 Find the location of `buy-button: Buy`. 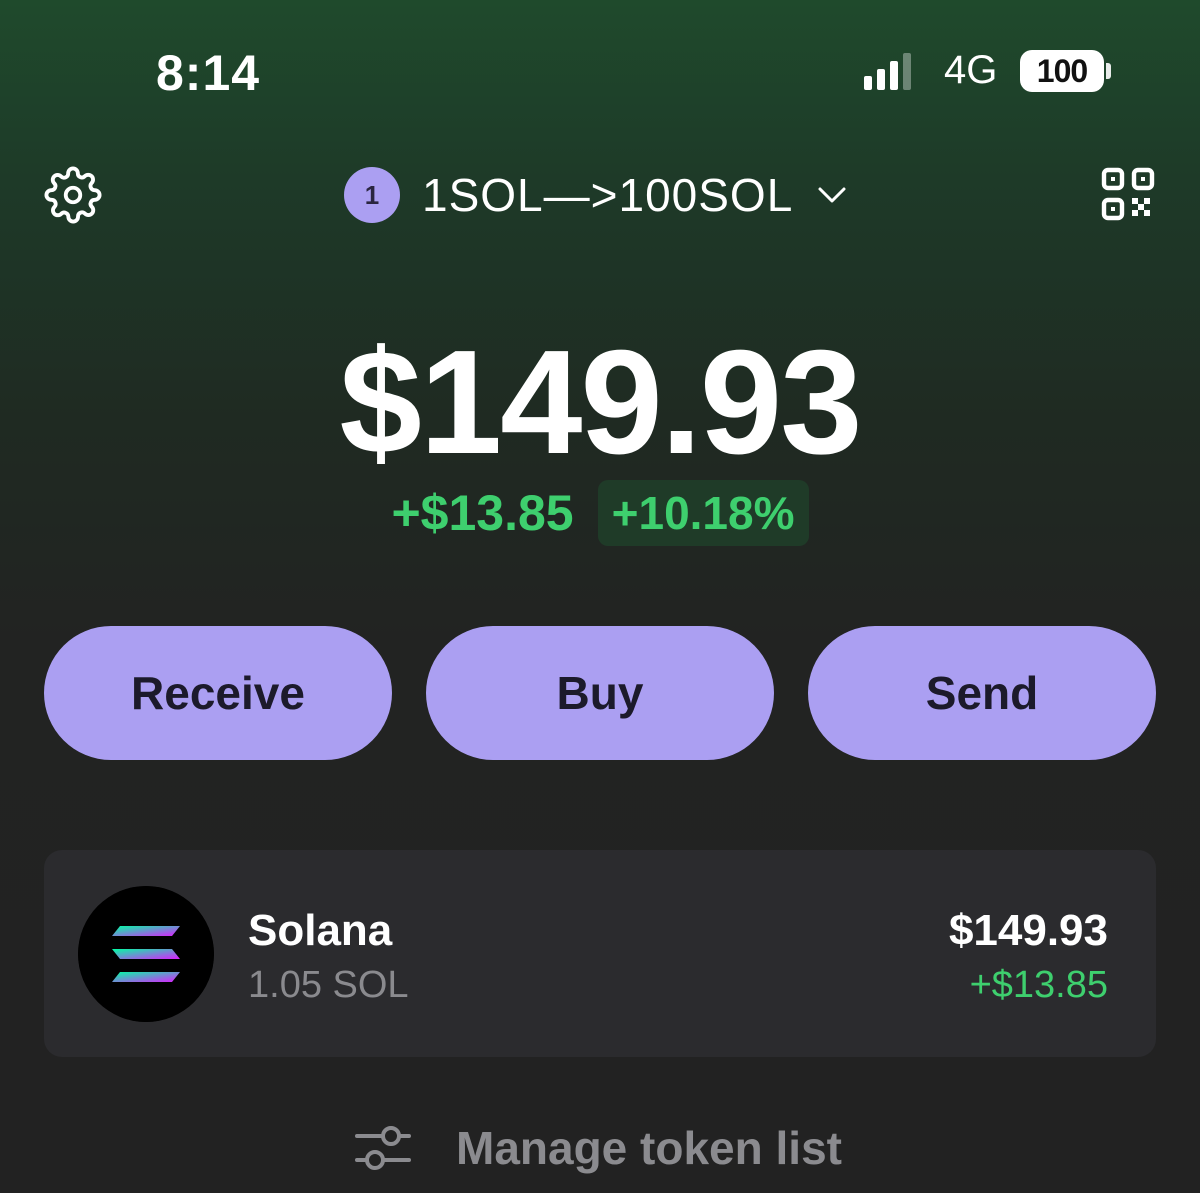

buy-button: Buy is located at coordinates (600, 693).